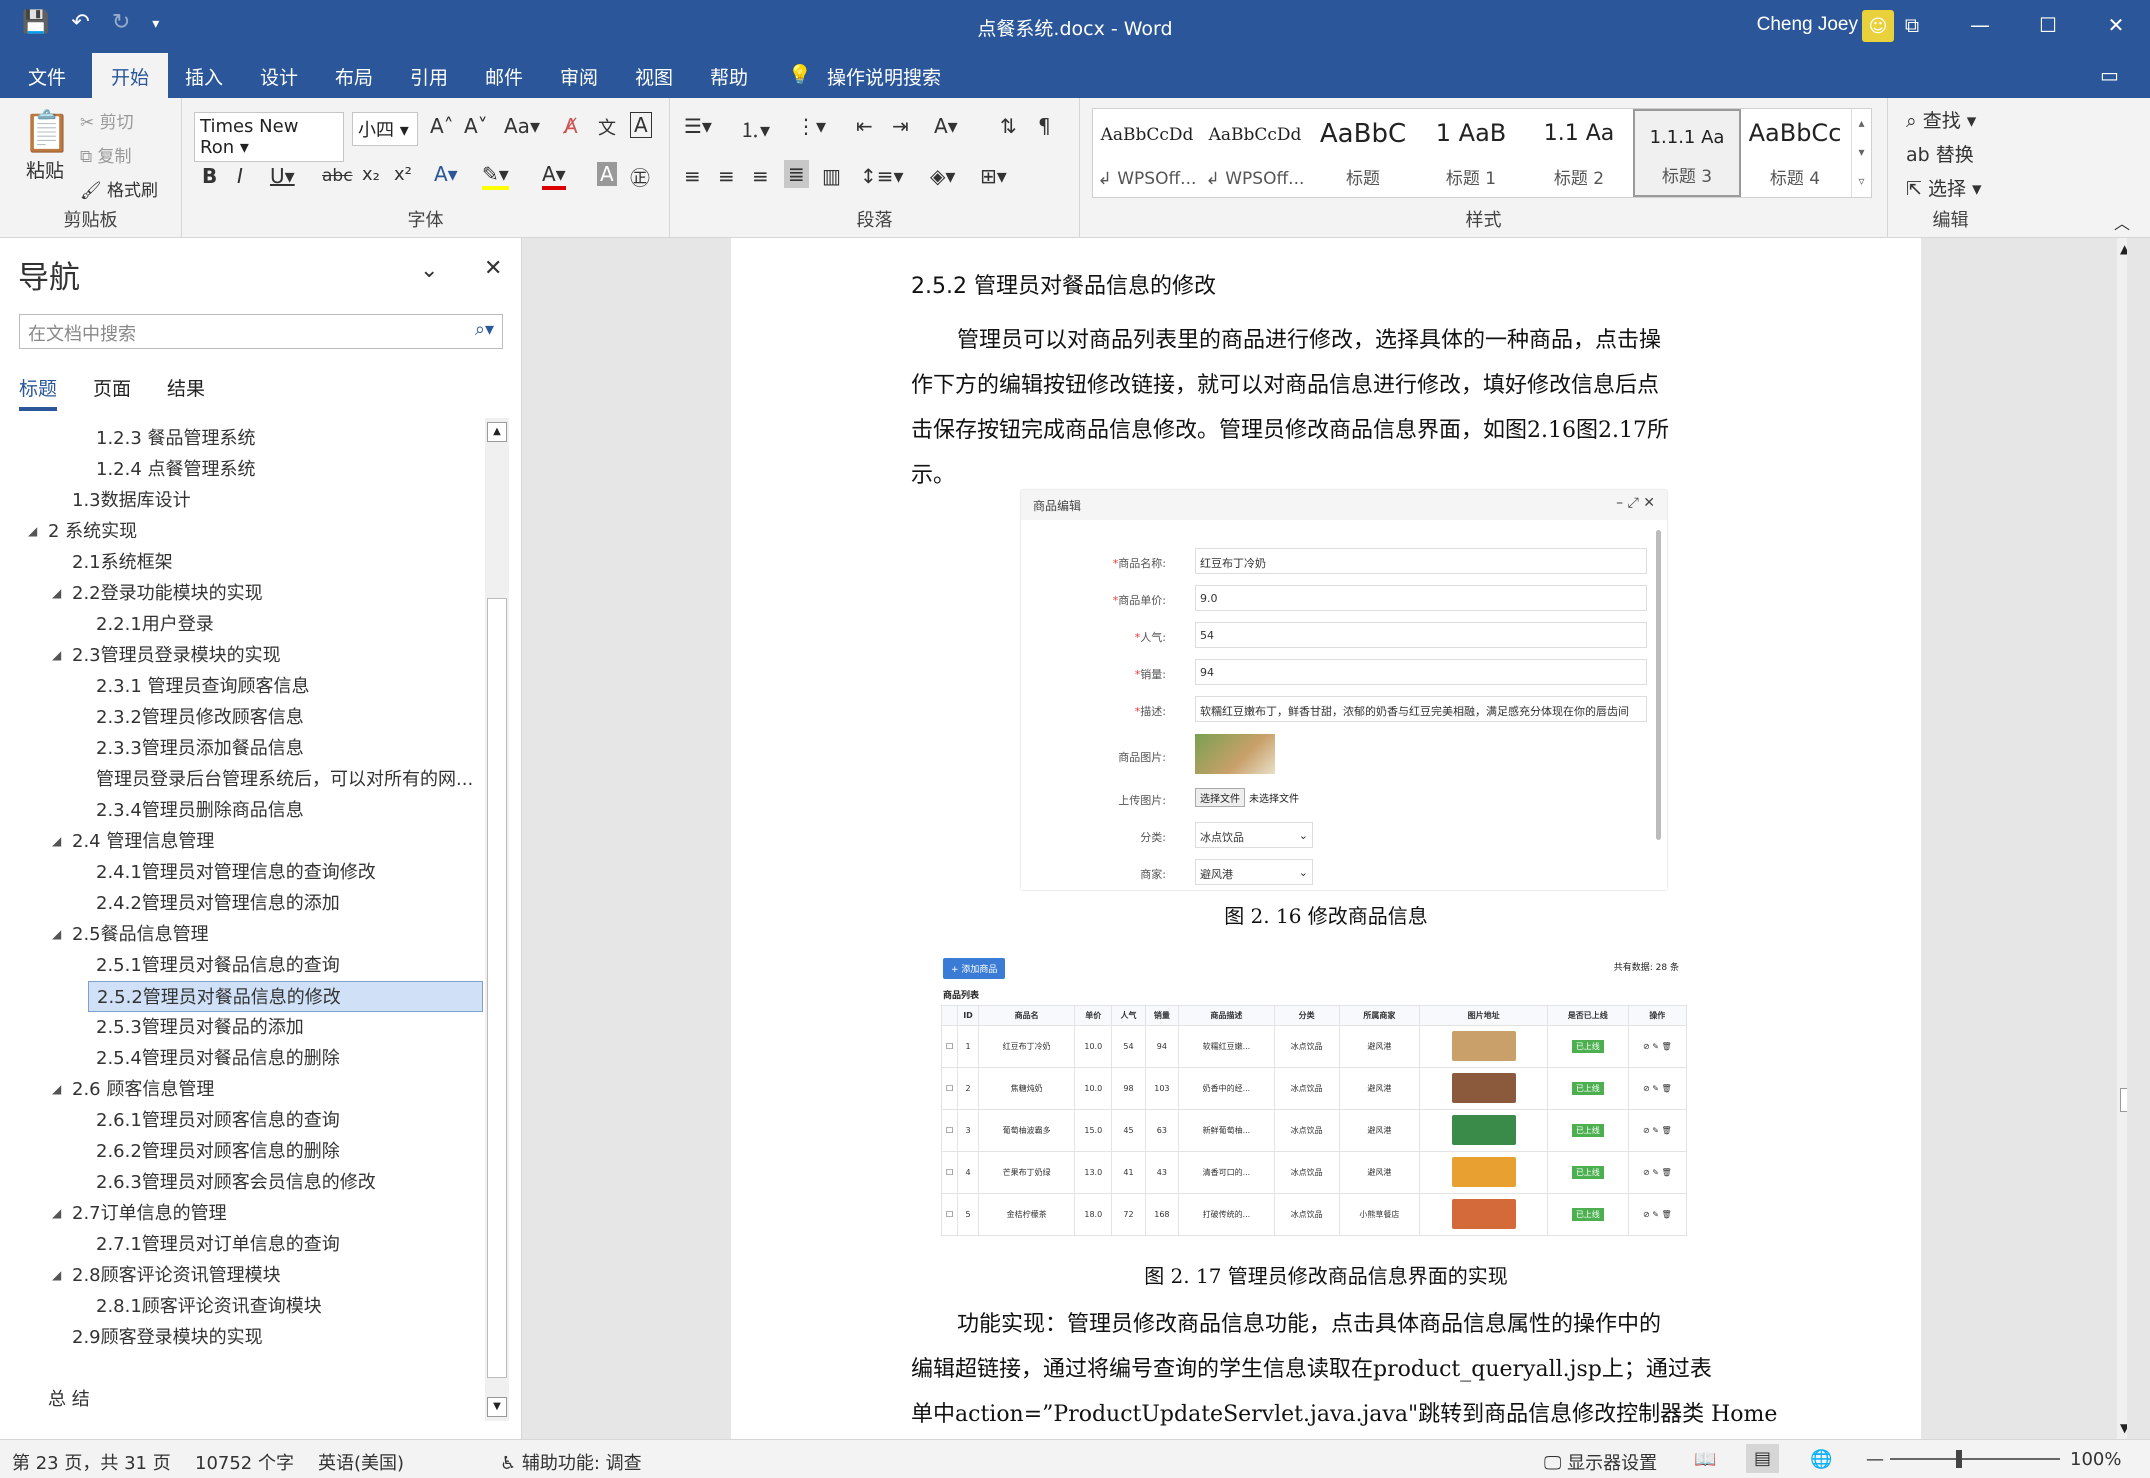 Image resolution: width=2150 pixels, height=1478 pixels. What do you see at coordinates (946, 126) in the screenshot?
I see `asian-layout-icon: A▾` at bounding box center [946, 126].